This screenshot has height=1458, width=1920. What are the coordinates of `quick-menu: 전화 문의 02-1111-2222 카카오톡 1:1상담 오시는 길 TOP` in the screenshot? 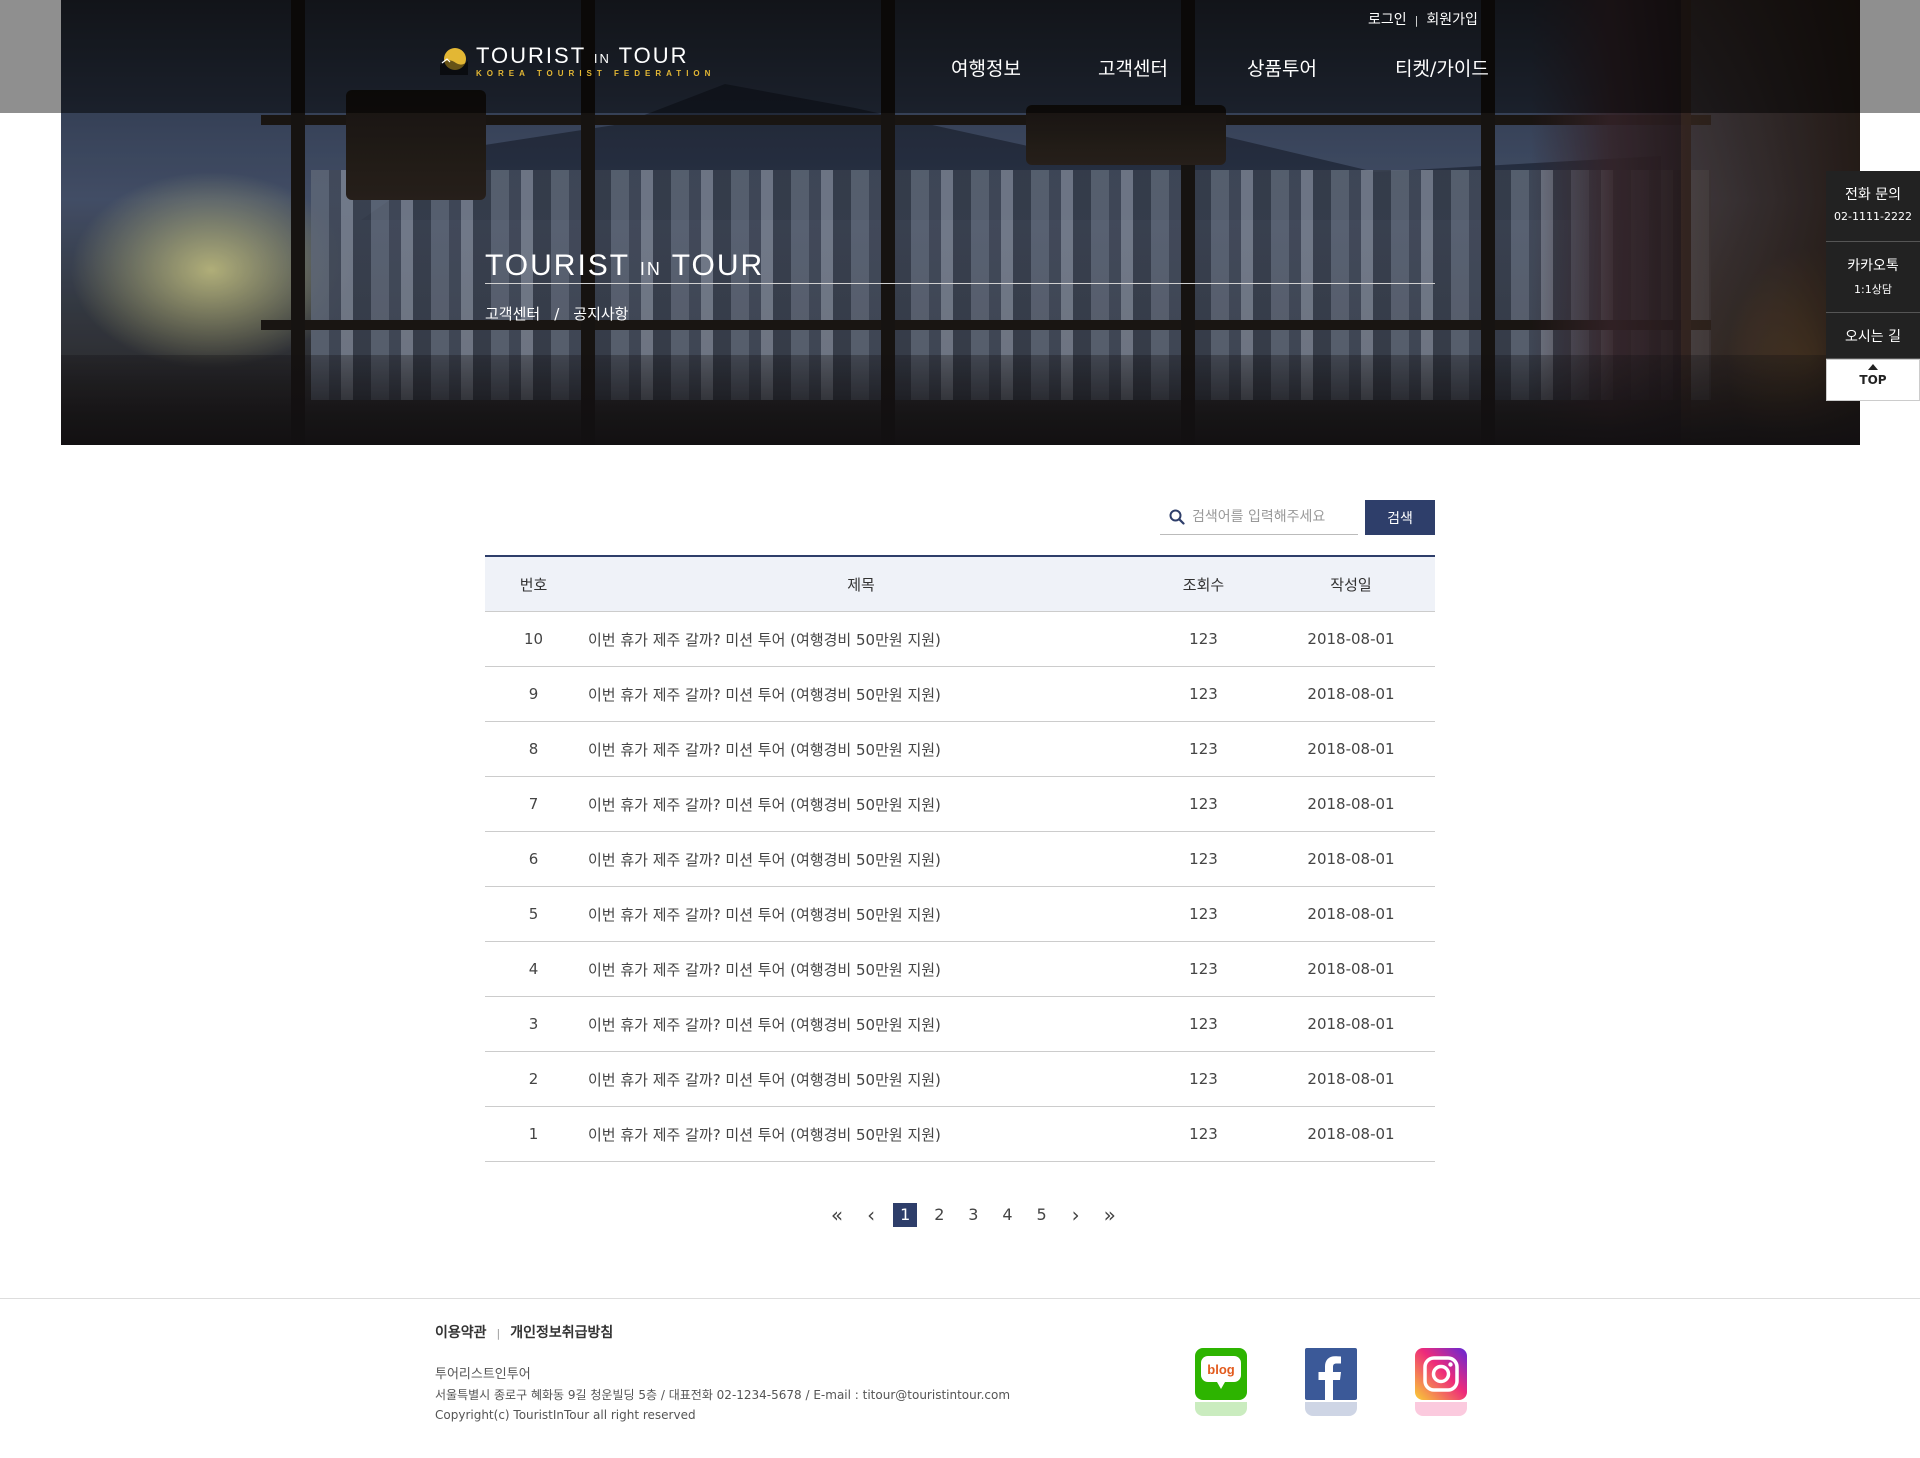 It's located at (1873, 286).